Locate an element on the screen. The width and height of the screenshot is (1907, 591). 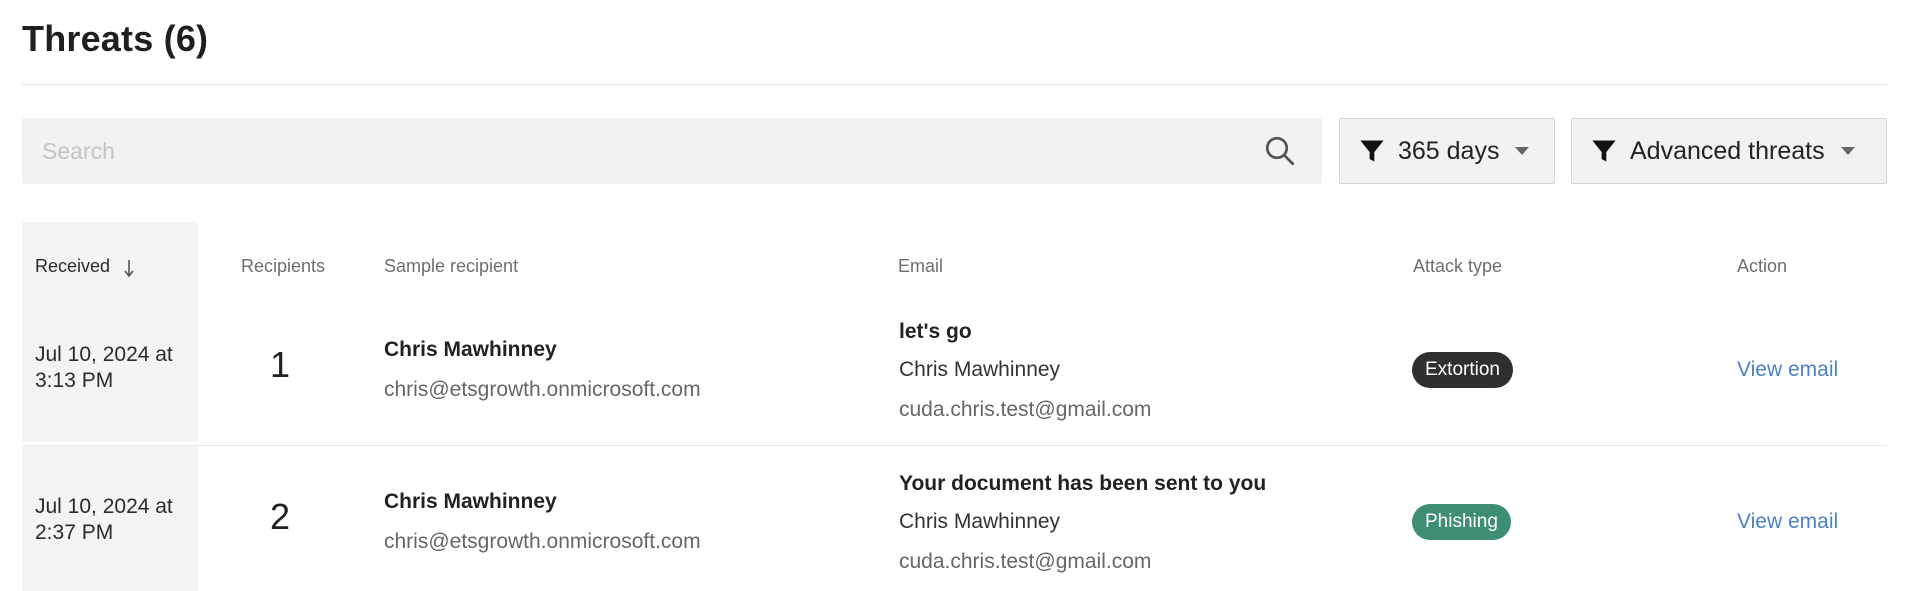
received-cell: Jul 10, 2024 at 3:13 PM is located at coordinates (110, 368).